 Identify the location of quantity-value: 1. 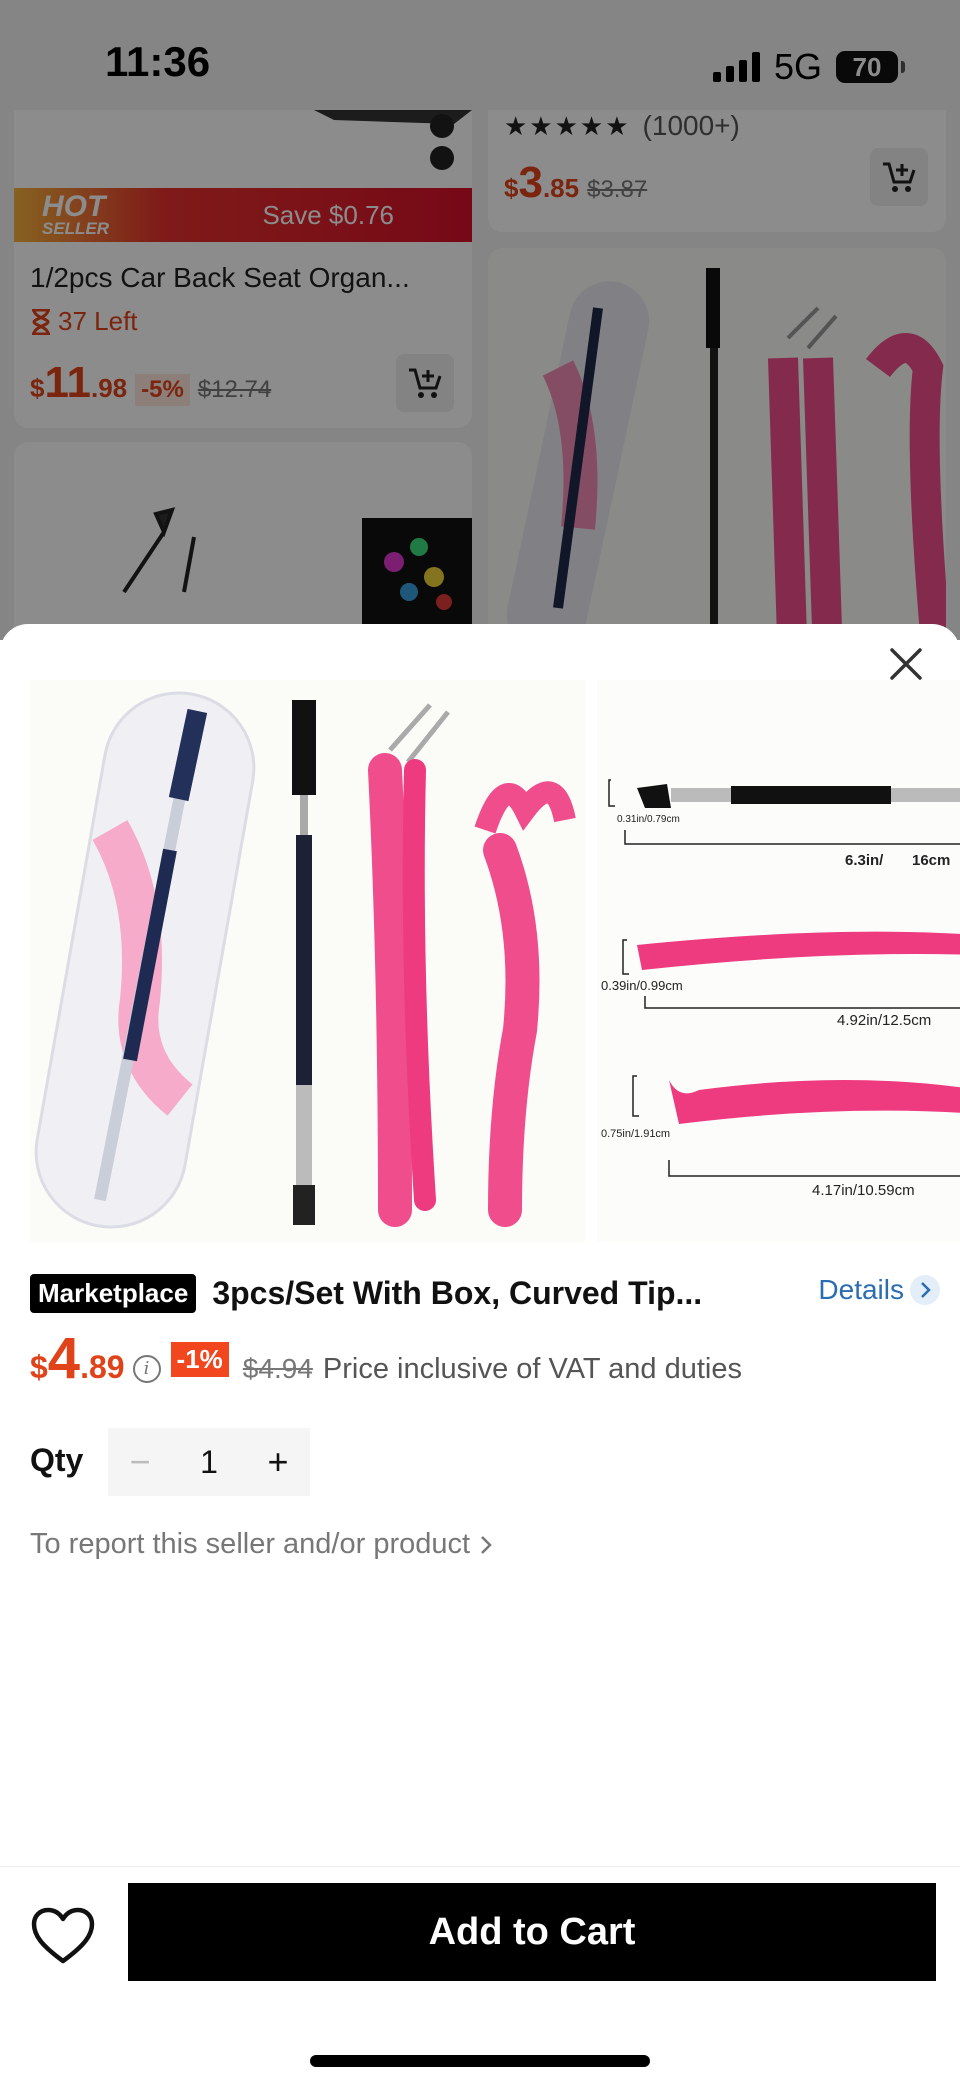
(209, 1462).